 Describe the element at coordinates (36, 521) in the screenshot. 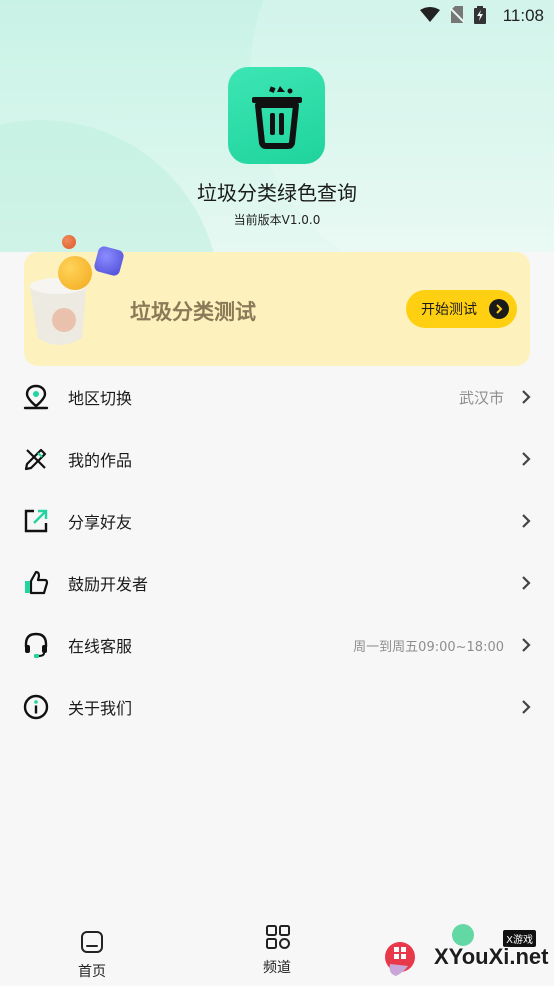

I see `share-icon` at that location.